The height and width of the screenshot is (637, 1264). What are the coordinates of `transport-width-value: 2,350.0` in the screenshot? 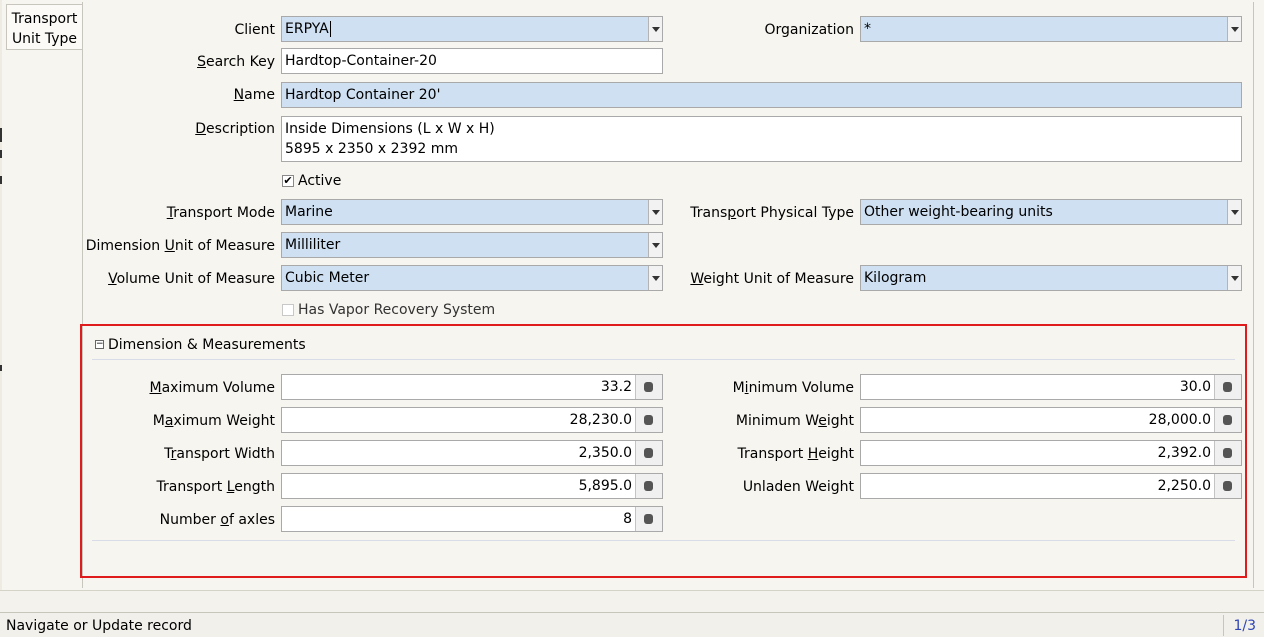 It's located at (605, 453).